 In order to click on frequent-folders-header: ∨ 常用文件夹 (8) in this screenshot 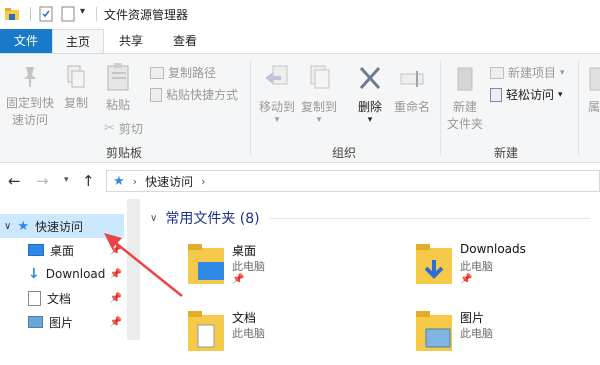, I will do `click(205, 218)`.